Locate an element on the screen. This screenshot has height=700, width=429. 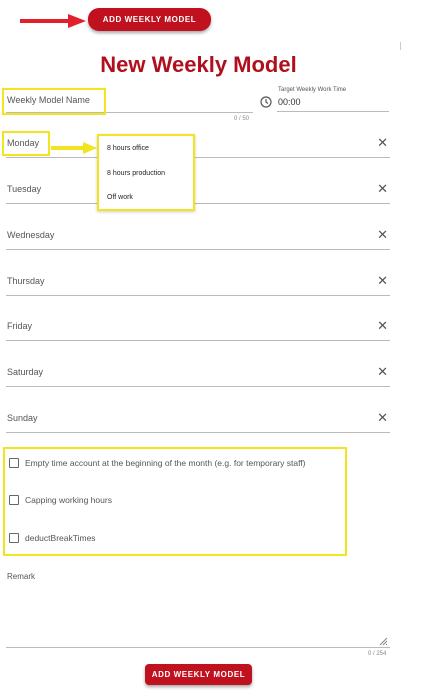
day-select-tuesday: Tuesday ✕ is located at coordinates (198, 193).